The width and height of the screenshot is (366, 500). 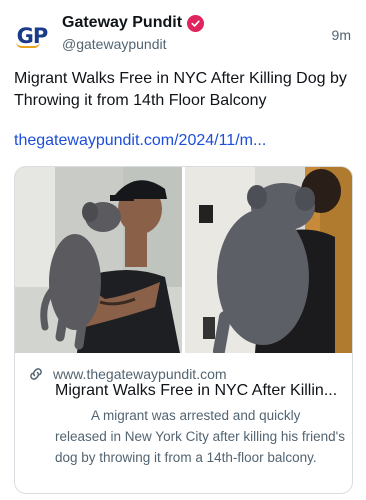 What do you see at coordinates (32, 36) in the screenshot?
I see `avatar: GP` at bounding box center [32, 36].